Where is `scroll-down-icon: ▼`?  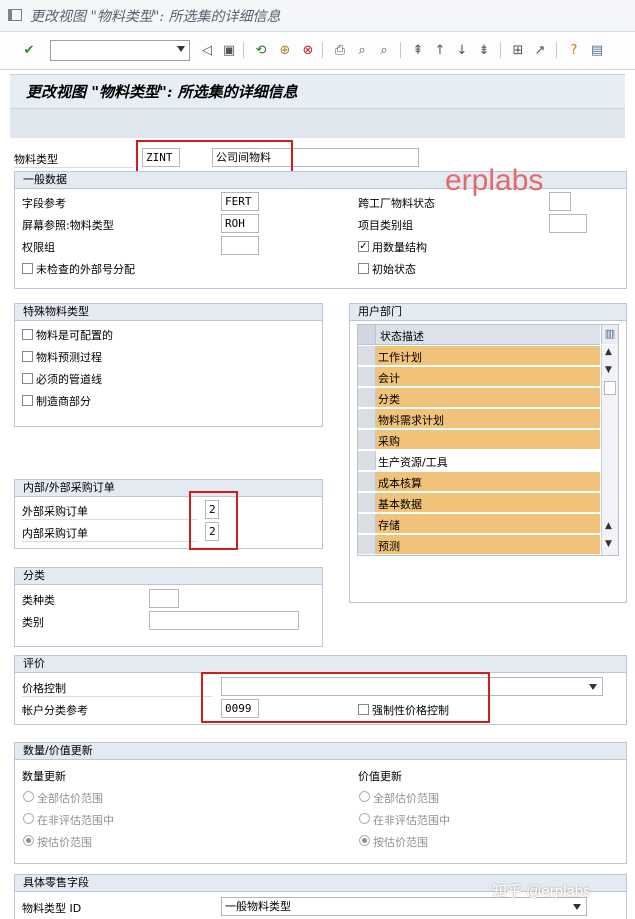 scroll-down-icon: ▼ is located at coordinates (608, 544).